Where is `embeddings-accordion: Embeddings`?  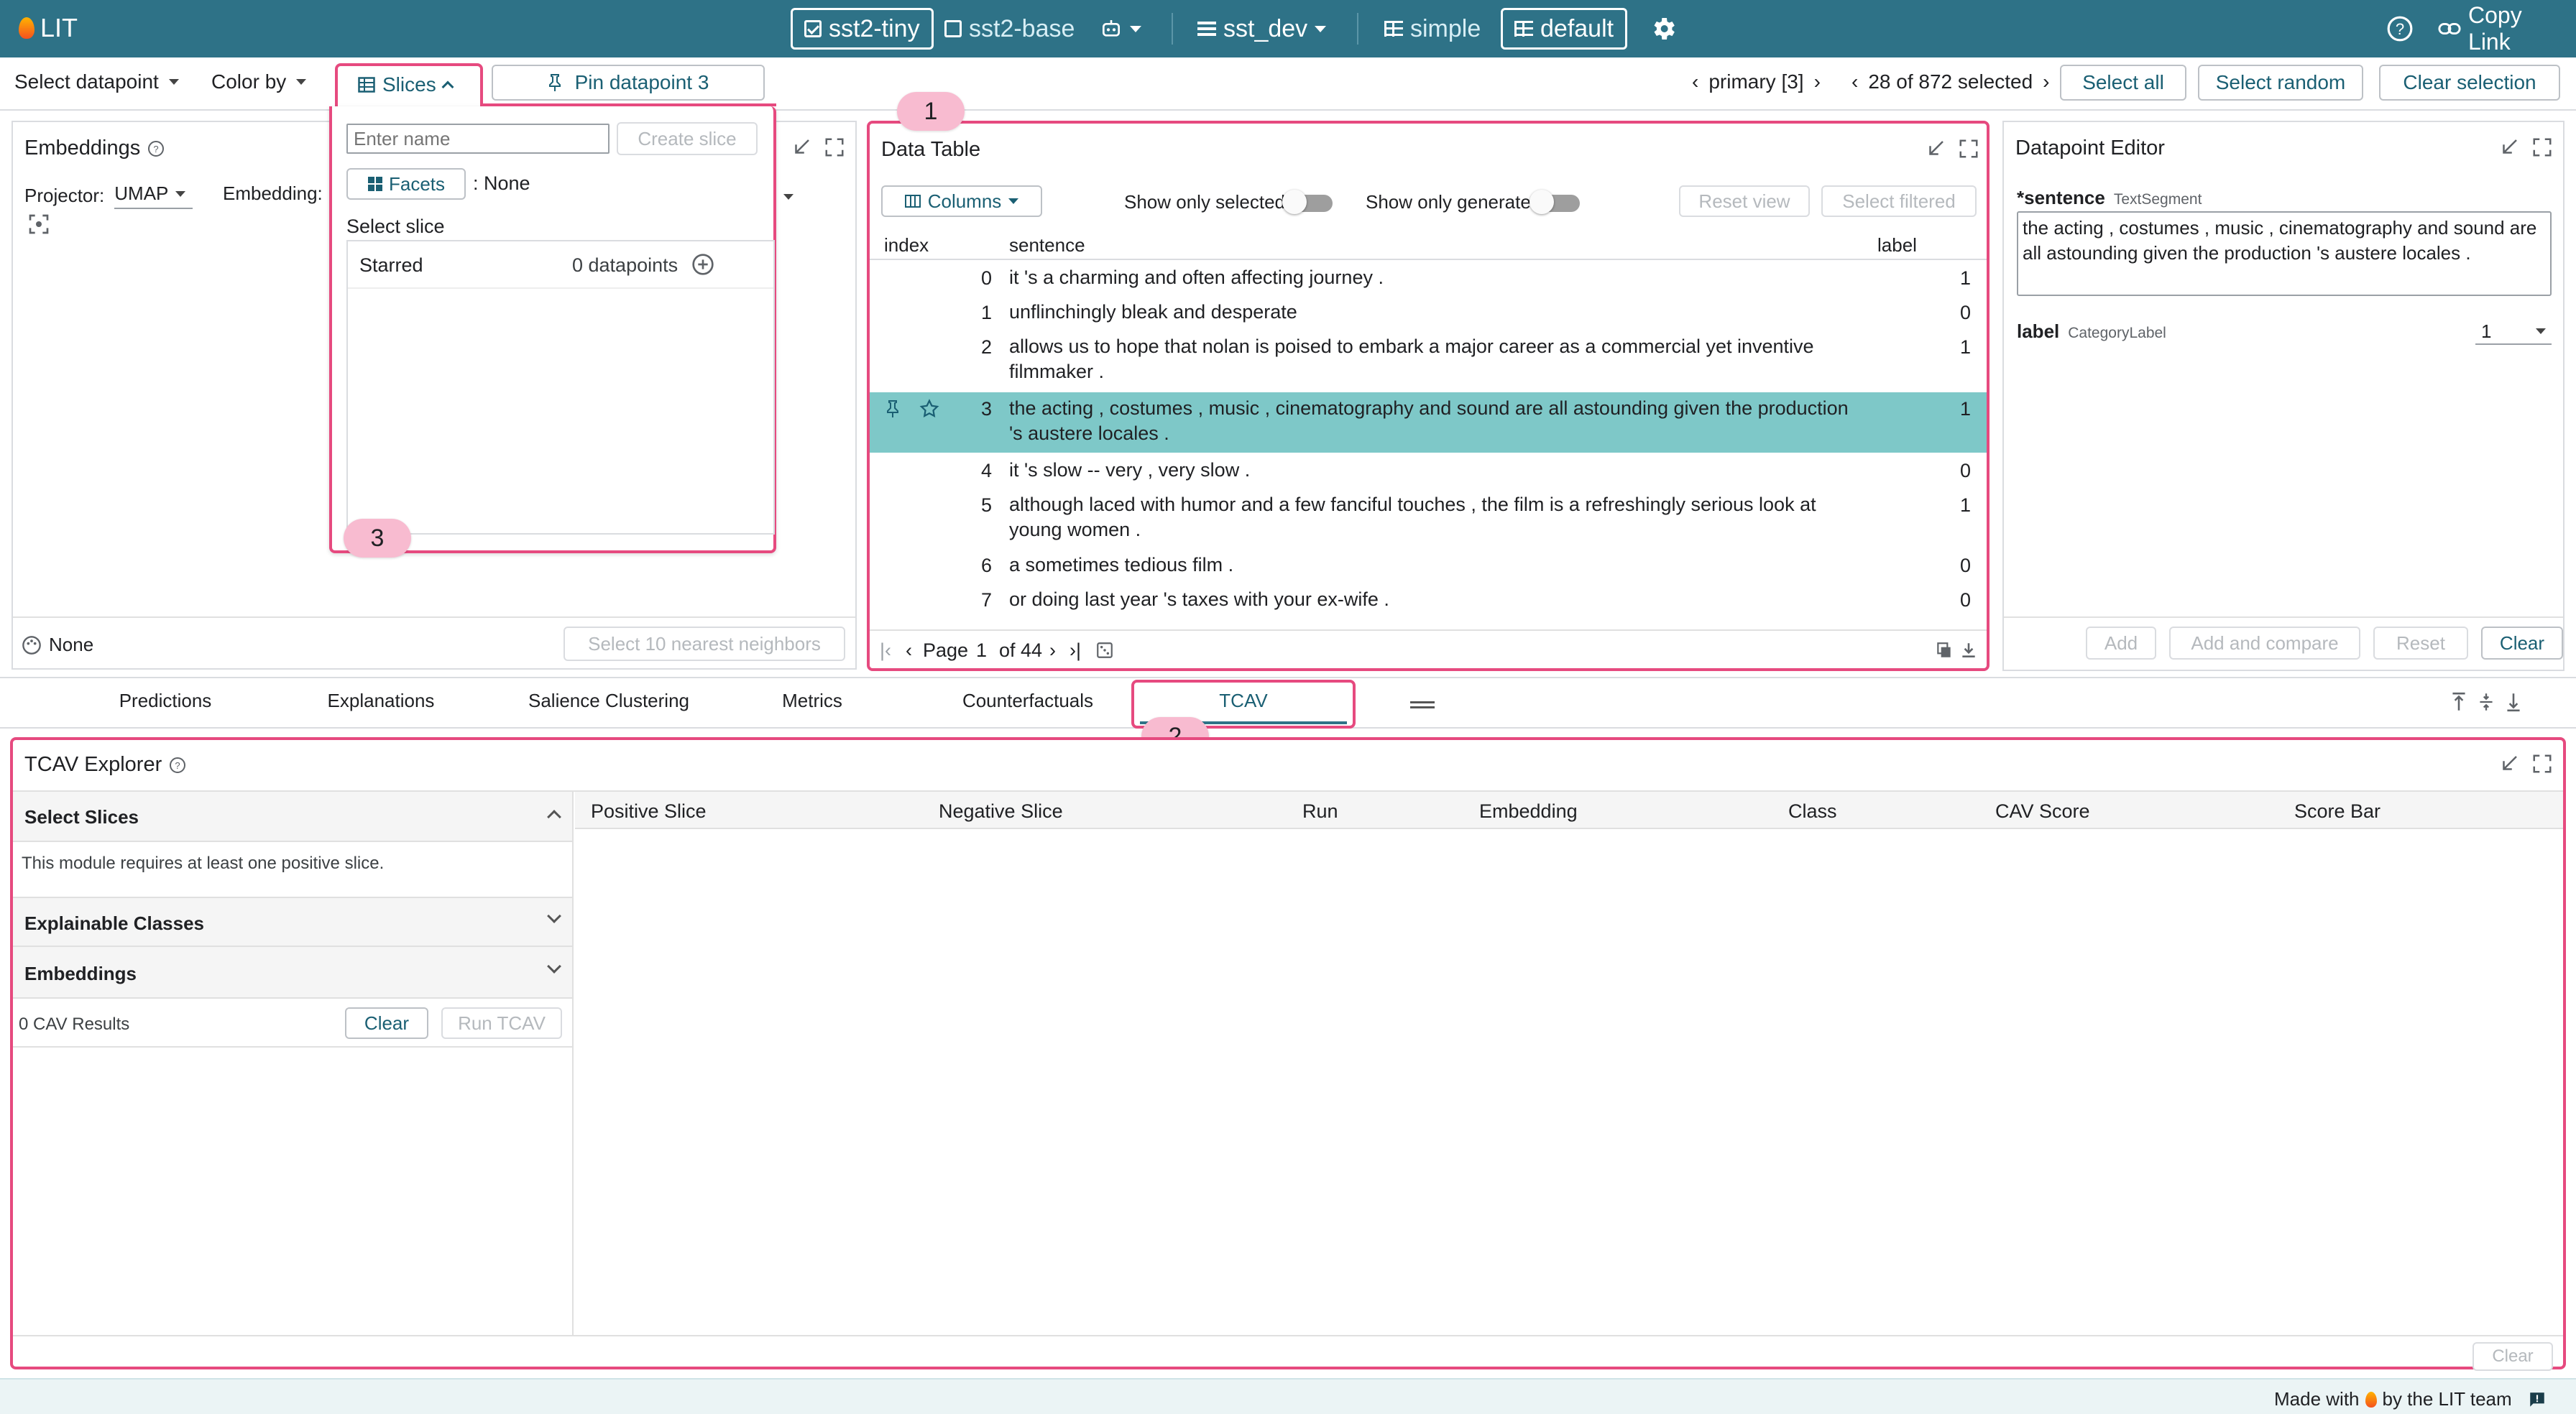
embeddings-accordion: Embeddings is located at coordinates (292, 973).